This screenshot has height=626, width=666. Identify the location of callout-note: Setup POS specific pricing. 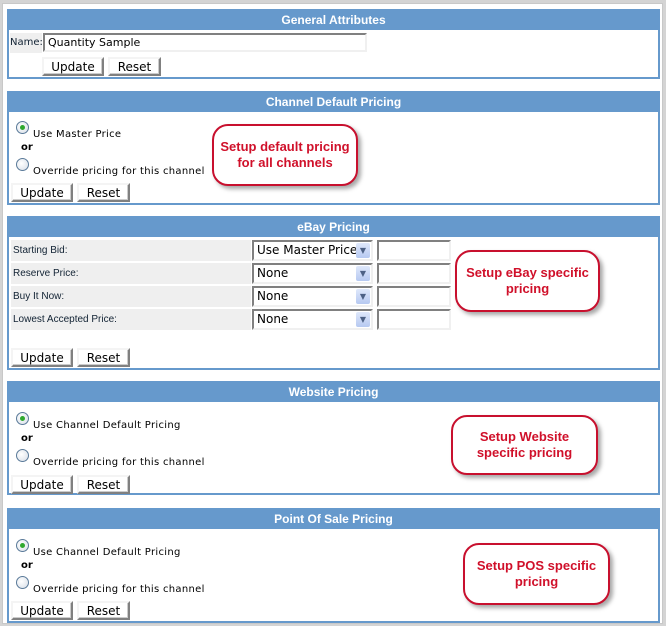
(536, 574).